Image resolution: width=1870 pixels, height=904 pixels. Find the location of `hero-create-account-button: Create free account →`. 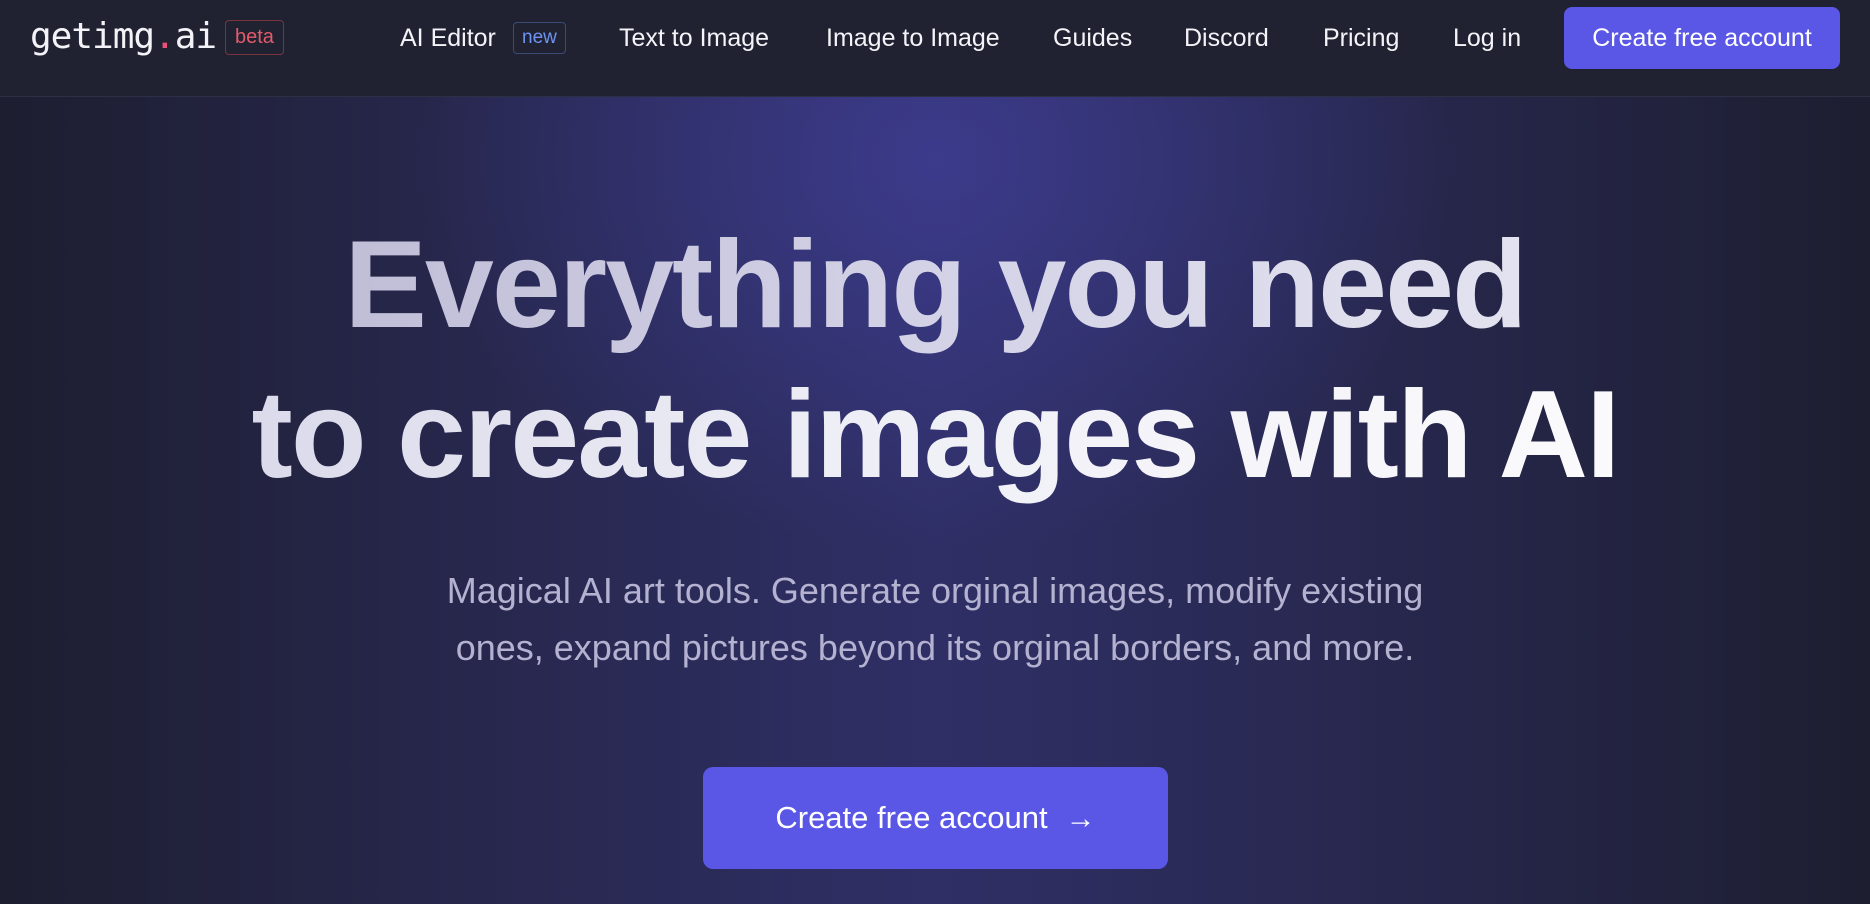

hero-create-account-button: Create free account → is located at coordinates (935, 818).